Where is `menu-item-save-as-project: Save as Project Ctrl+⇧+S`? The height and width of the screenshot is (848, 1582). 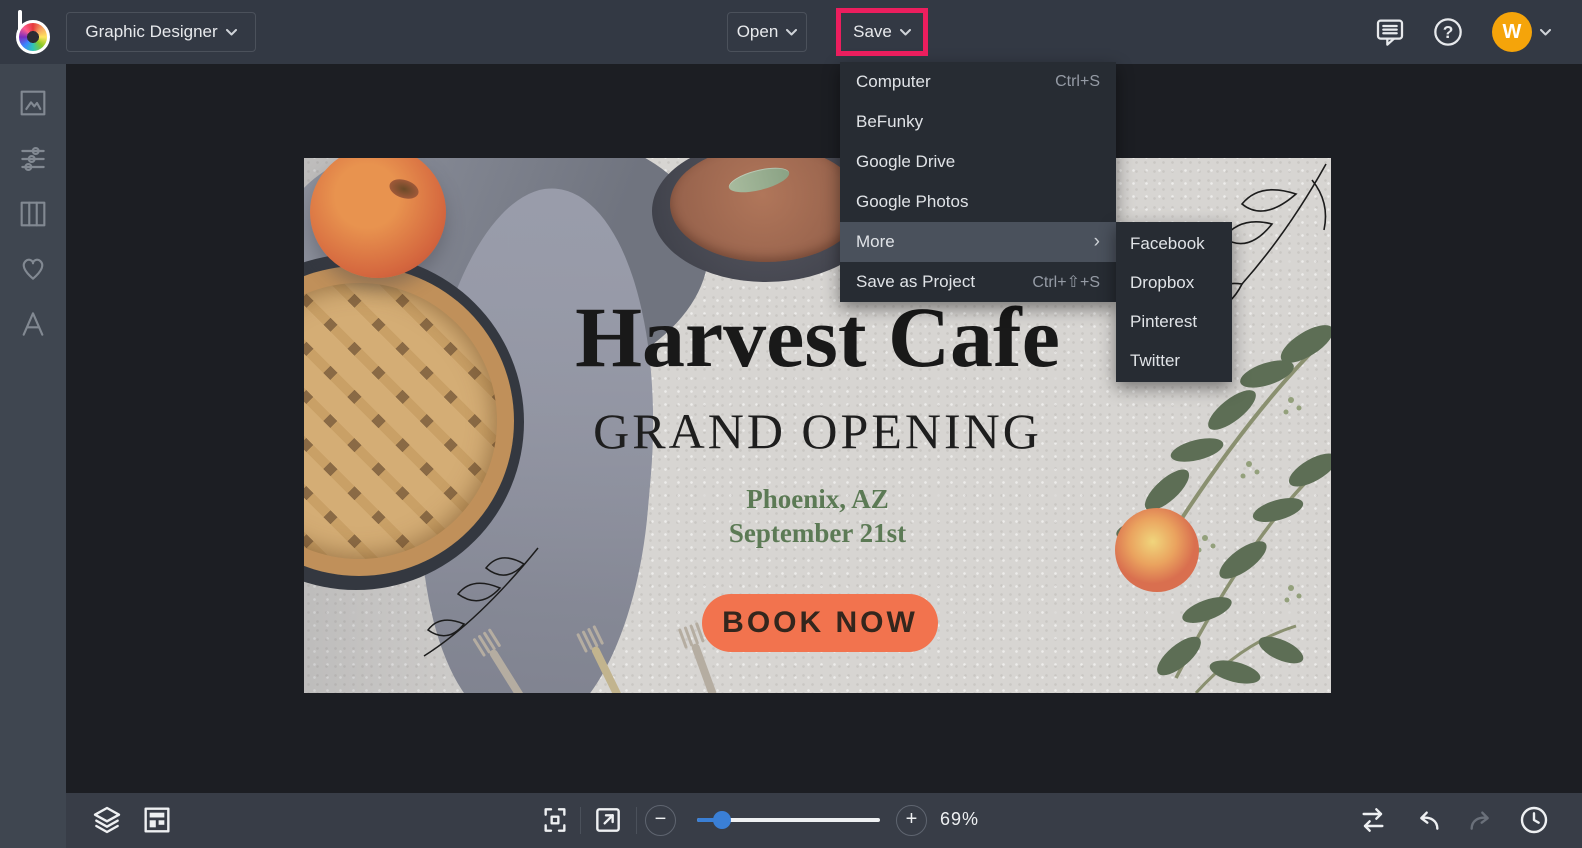 menu-item-save-as-project: Save as Project Ctrl+⇧+S is located at coordinates (978, 282).